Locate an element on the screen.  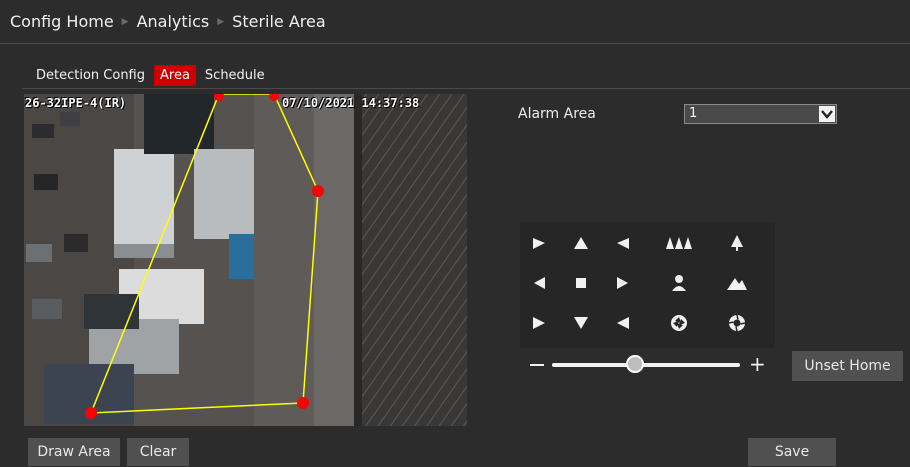
iris-close-icon is located at coordinates (679, 323).